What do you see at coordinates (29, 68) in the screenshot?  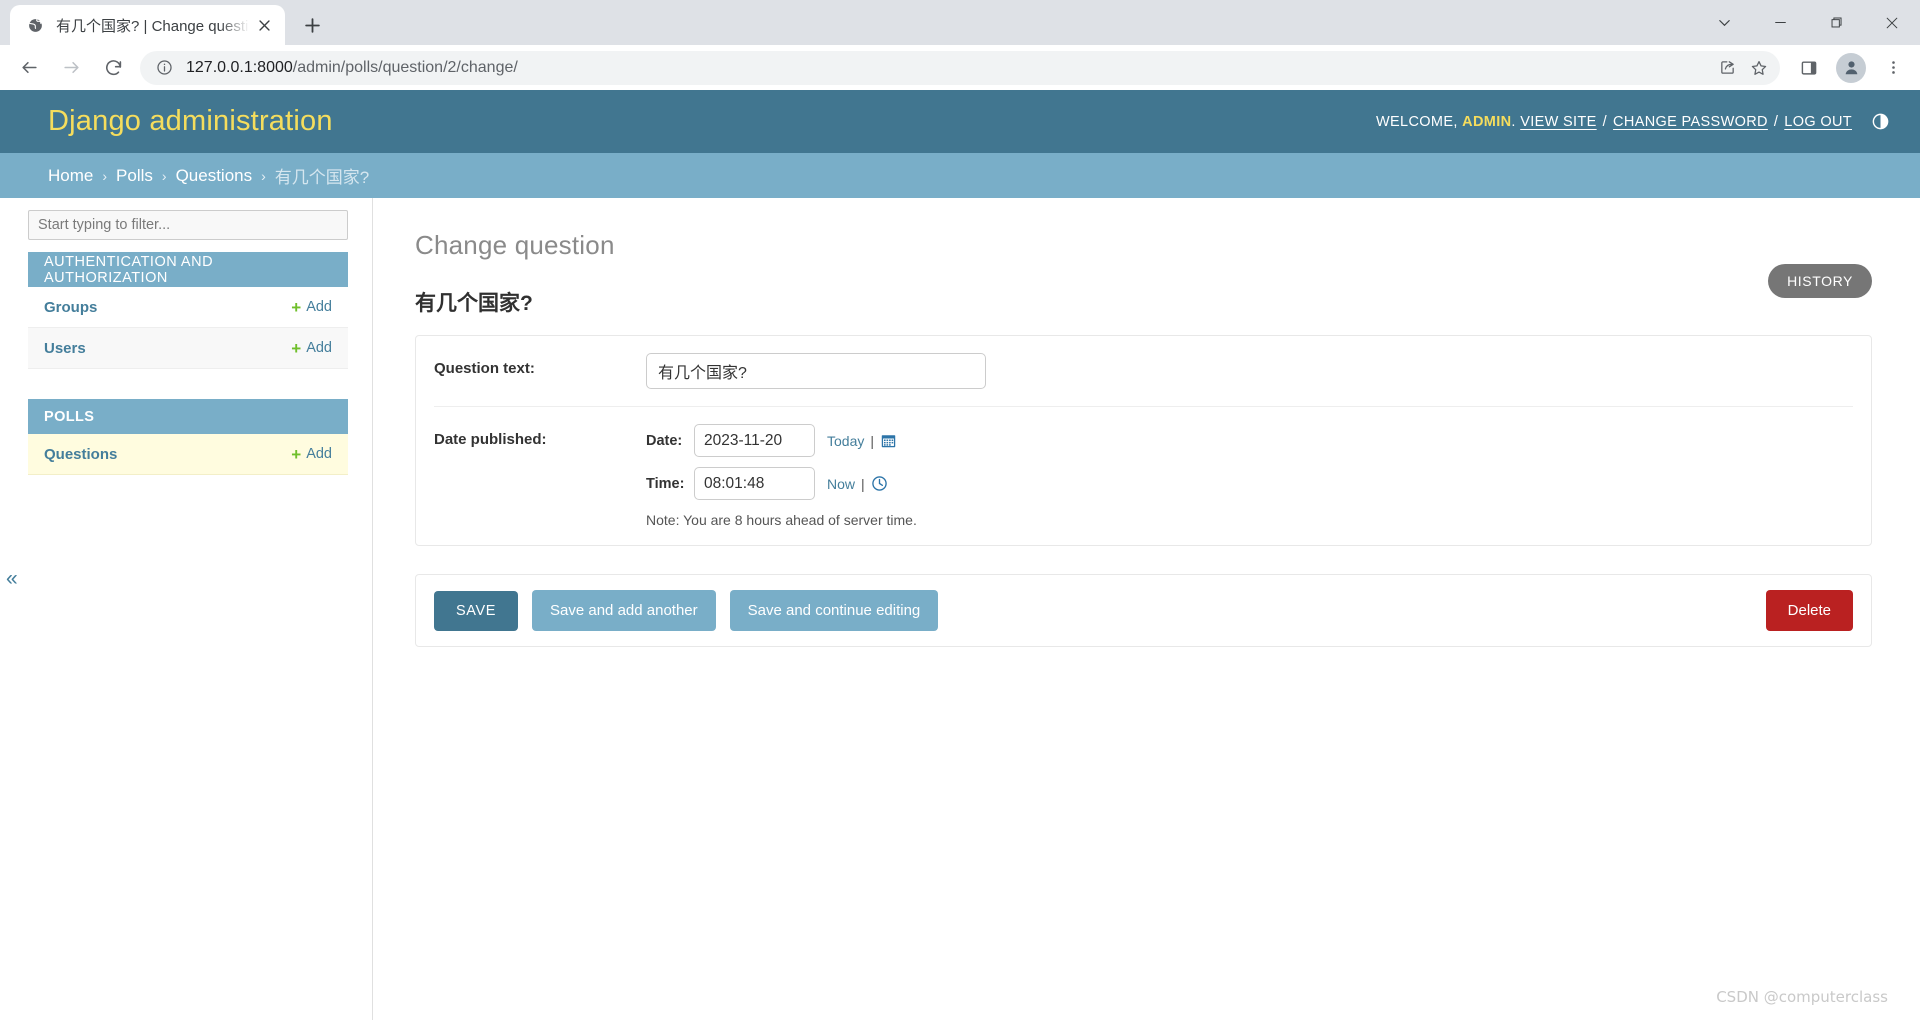 I see `back-arrow-icon` at bounding box center [29, 68].